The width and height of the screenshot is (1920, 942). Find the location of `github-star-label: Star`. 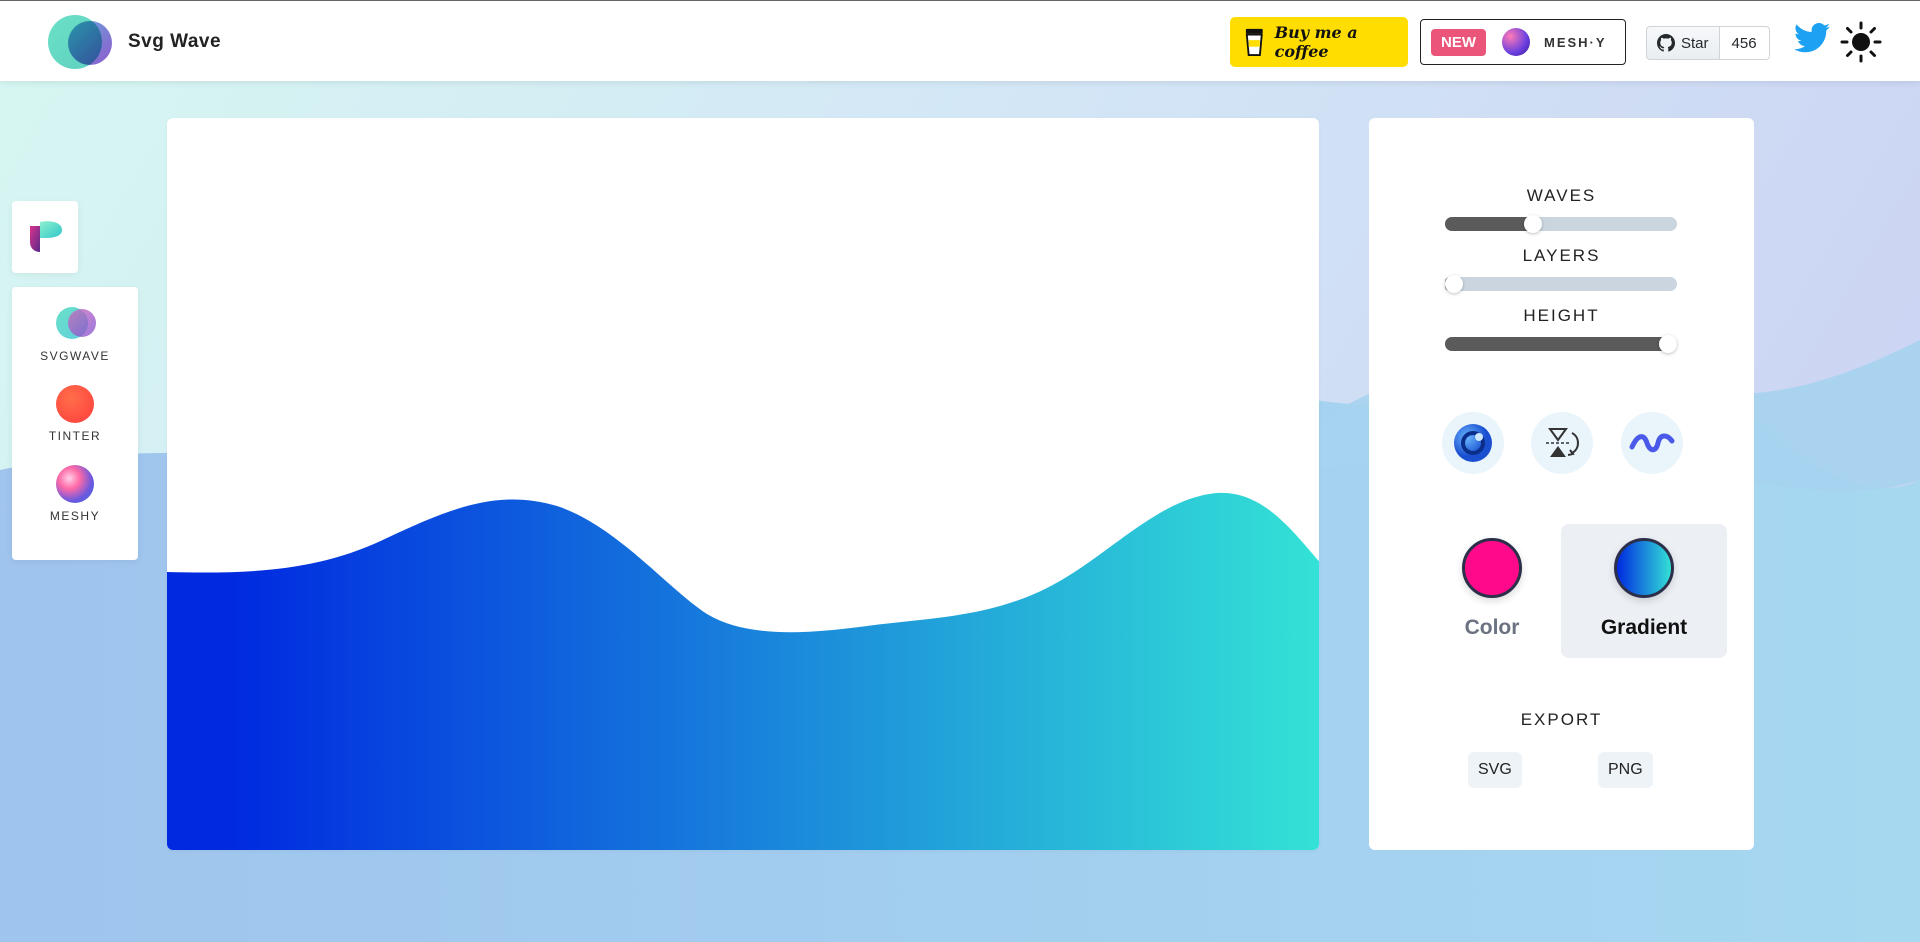

github-star-label: Star is located at coordinates (1695, 43).